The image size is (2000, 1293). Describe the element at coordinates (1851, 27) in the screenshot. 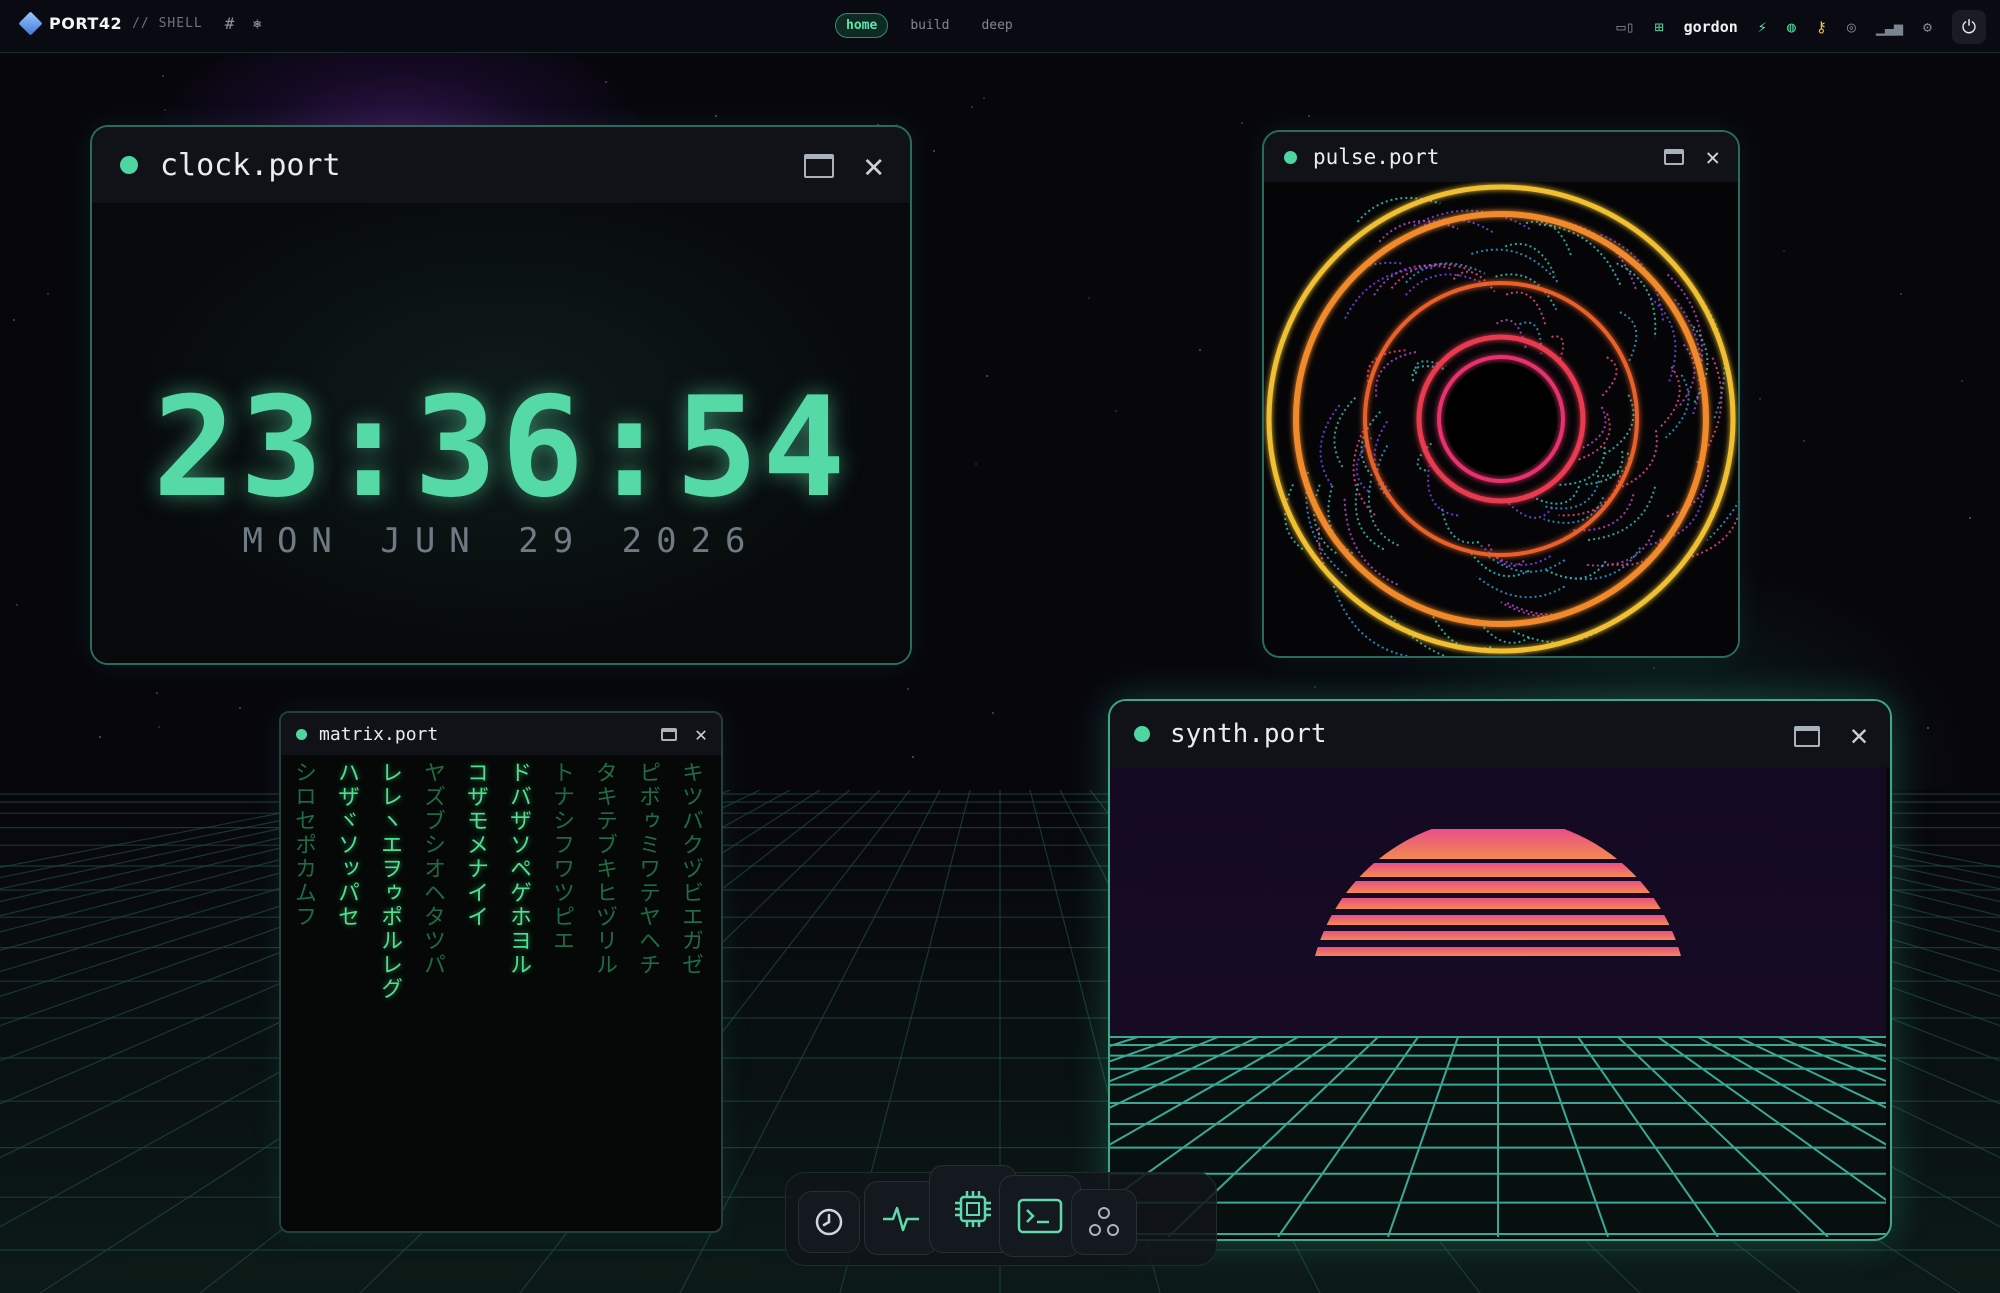

I see `target-icon: ◎` at that location.